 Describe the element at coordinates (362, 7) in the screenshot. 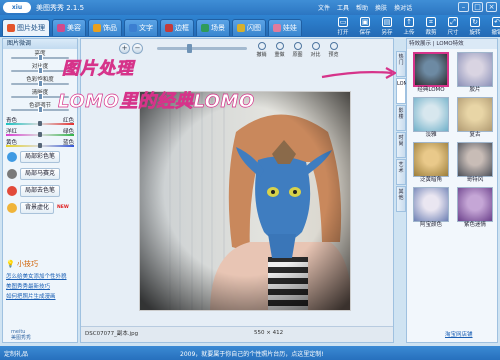

I see `menu-help: 帮助` at that location.